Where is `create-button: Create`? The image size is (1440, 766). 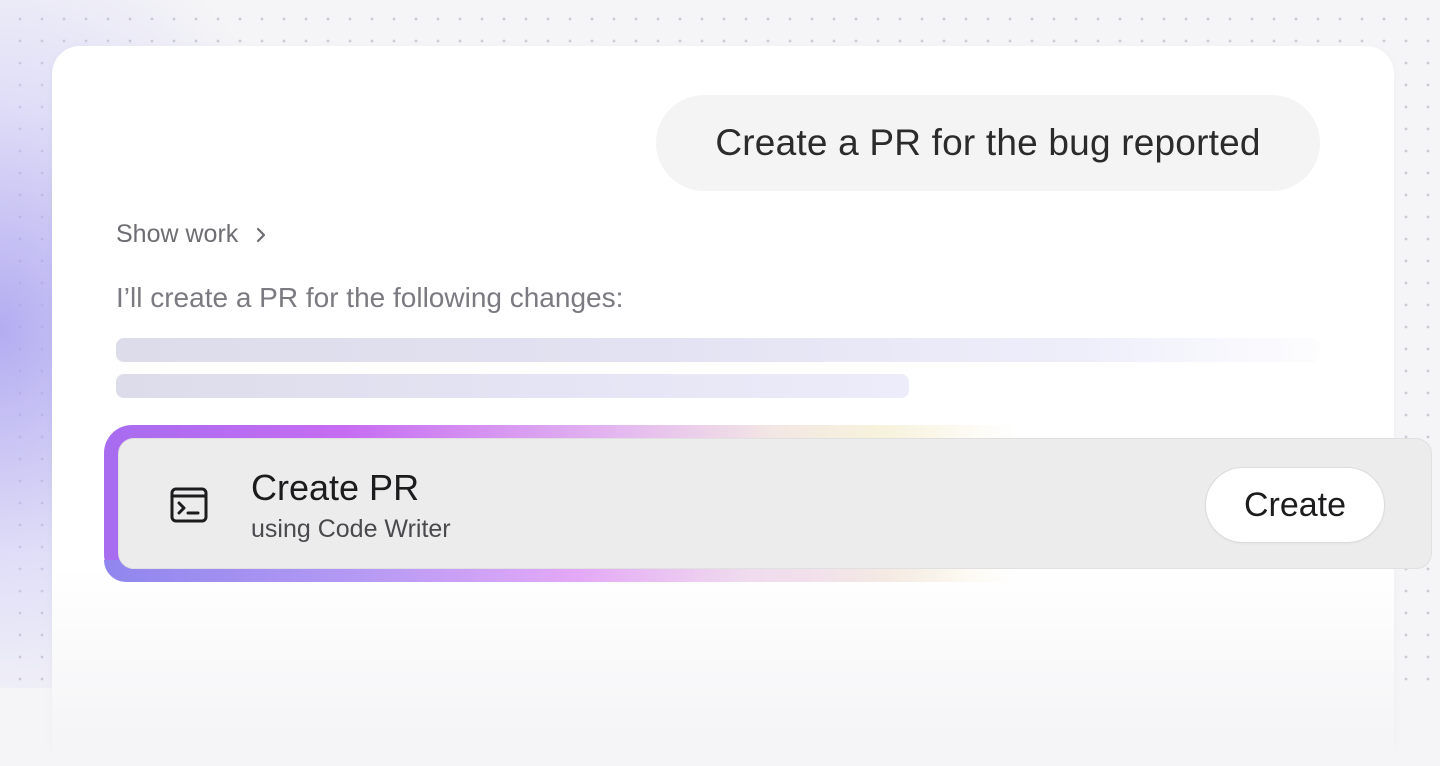
create-button: Create is located at coordinates (1295, 505).